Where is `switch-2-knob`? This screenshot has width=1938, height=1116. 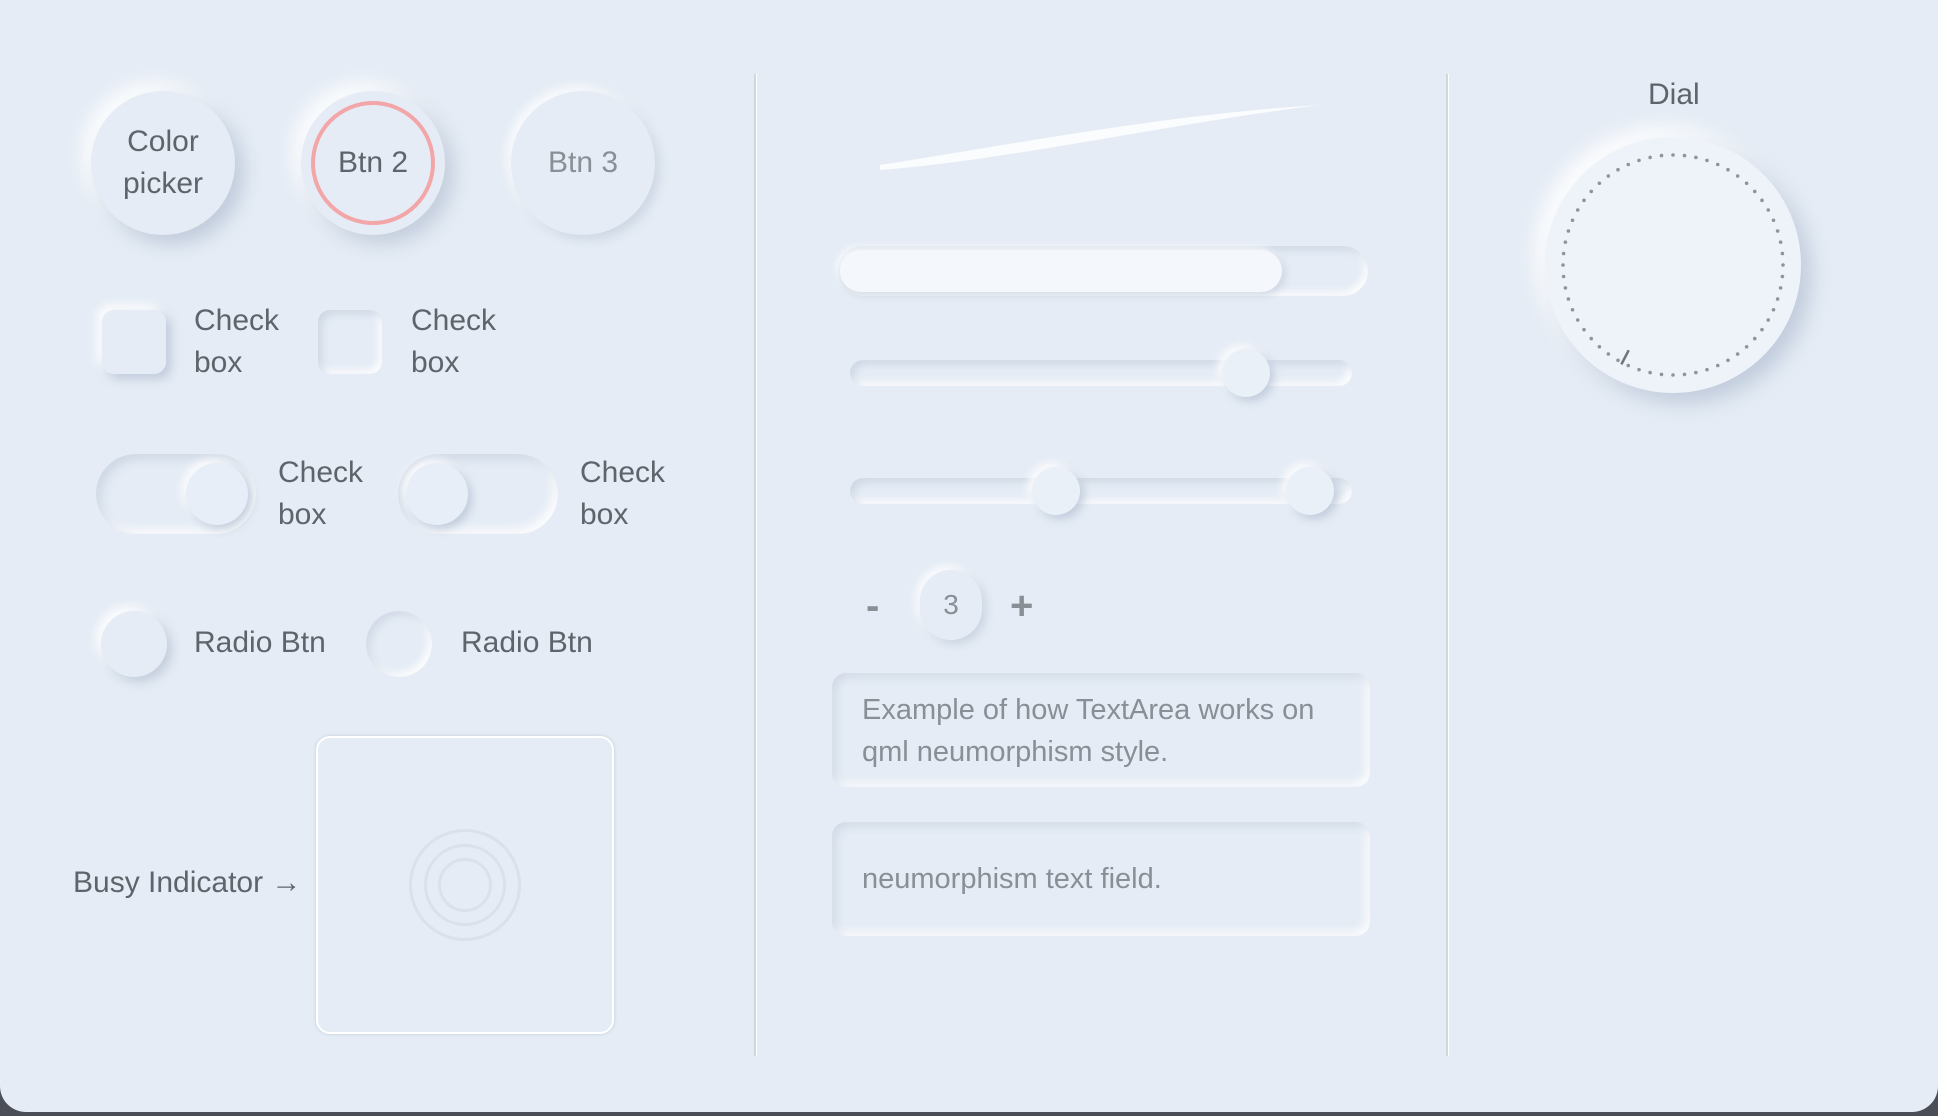
switch-2-knob is located at coordinates (437, 494).